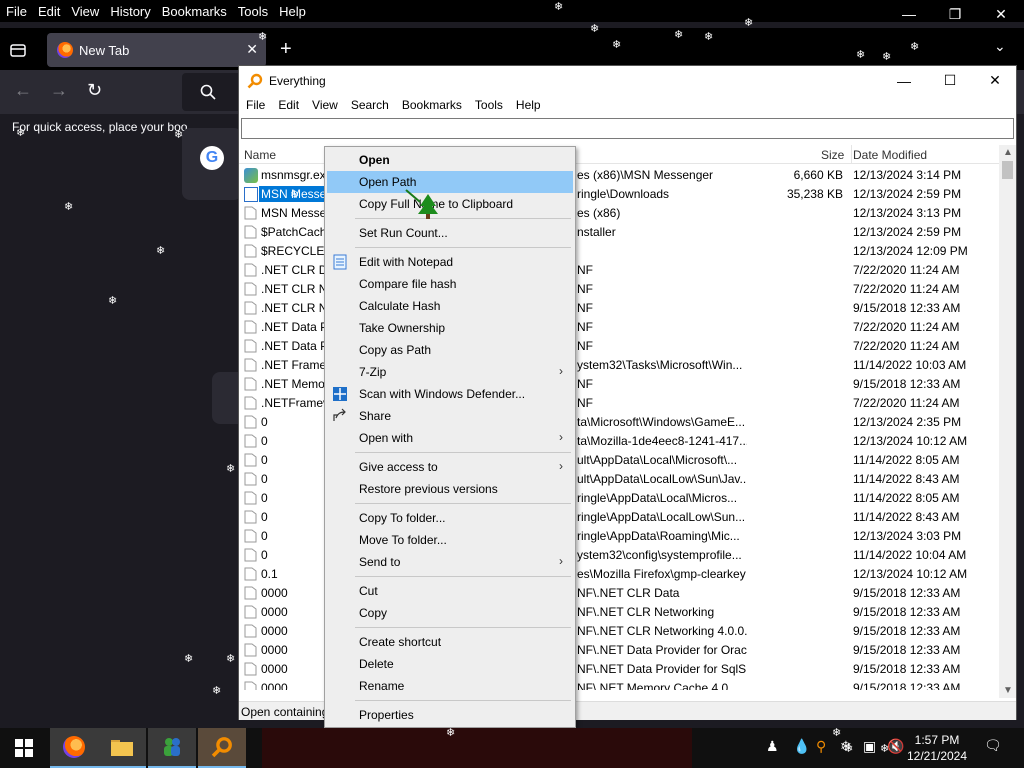  Describe the element at coordinates (450, 562) in the screenshot. I see `menu-item-send-to: Send to ›` at that location.